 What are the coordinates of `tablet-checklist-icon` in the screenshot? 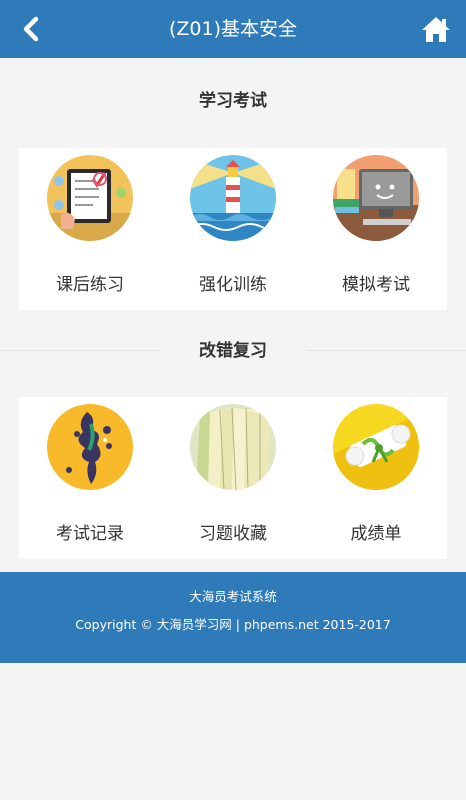 It's located at (90, 198).